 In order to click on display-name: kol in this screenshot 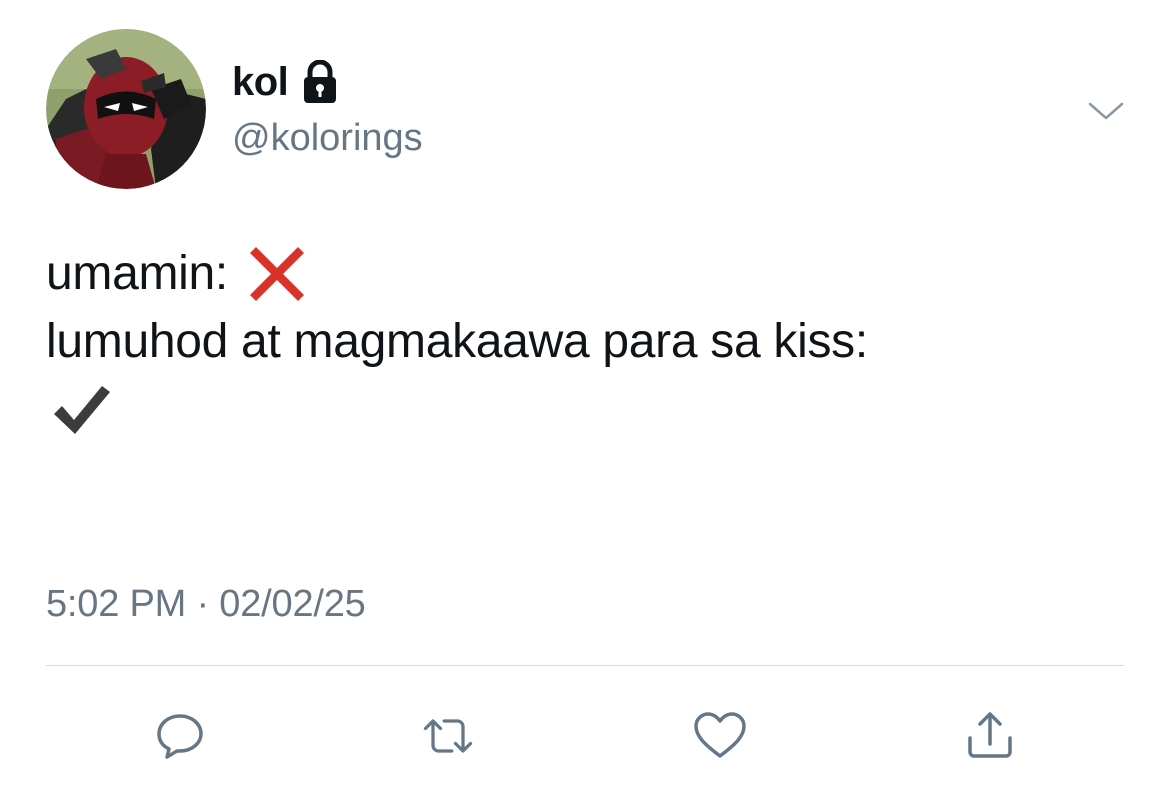, I will do `click(260, 82)`.